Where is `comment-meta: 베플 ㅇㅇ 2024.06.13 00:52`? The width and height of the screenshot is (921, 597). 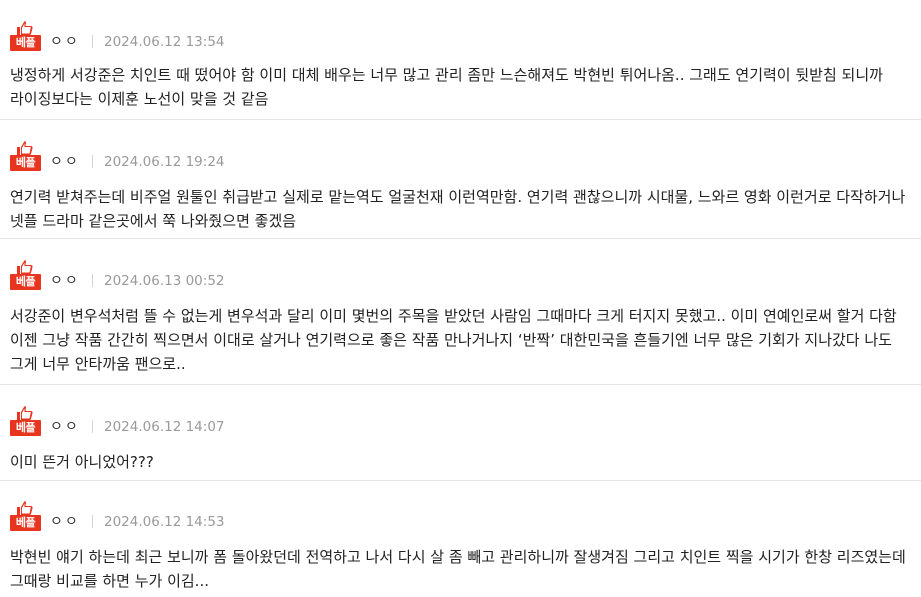 comment-meta: 베플 ㅇㅇ 2024.06.13 00:52 is located at coordinates (460, 277).